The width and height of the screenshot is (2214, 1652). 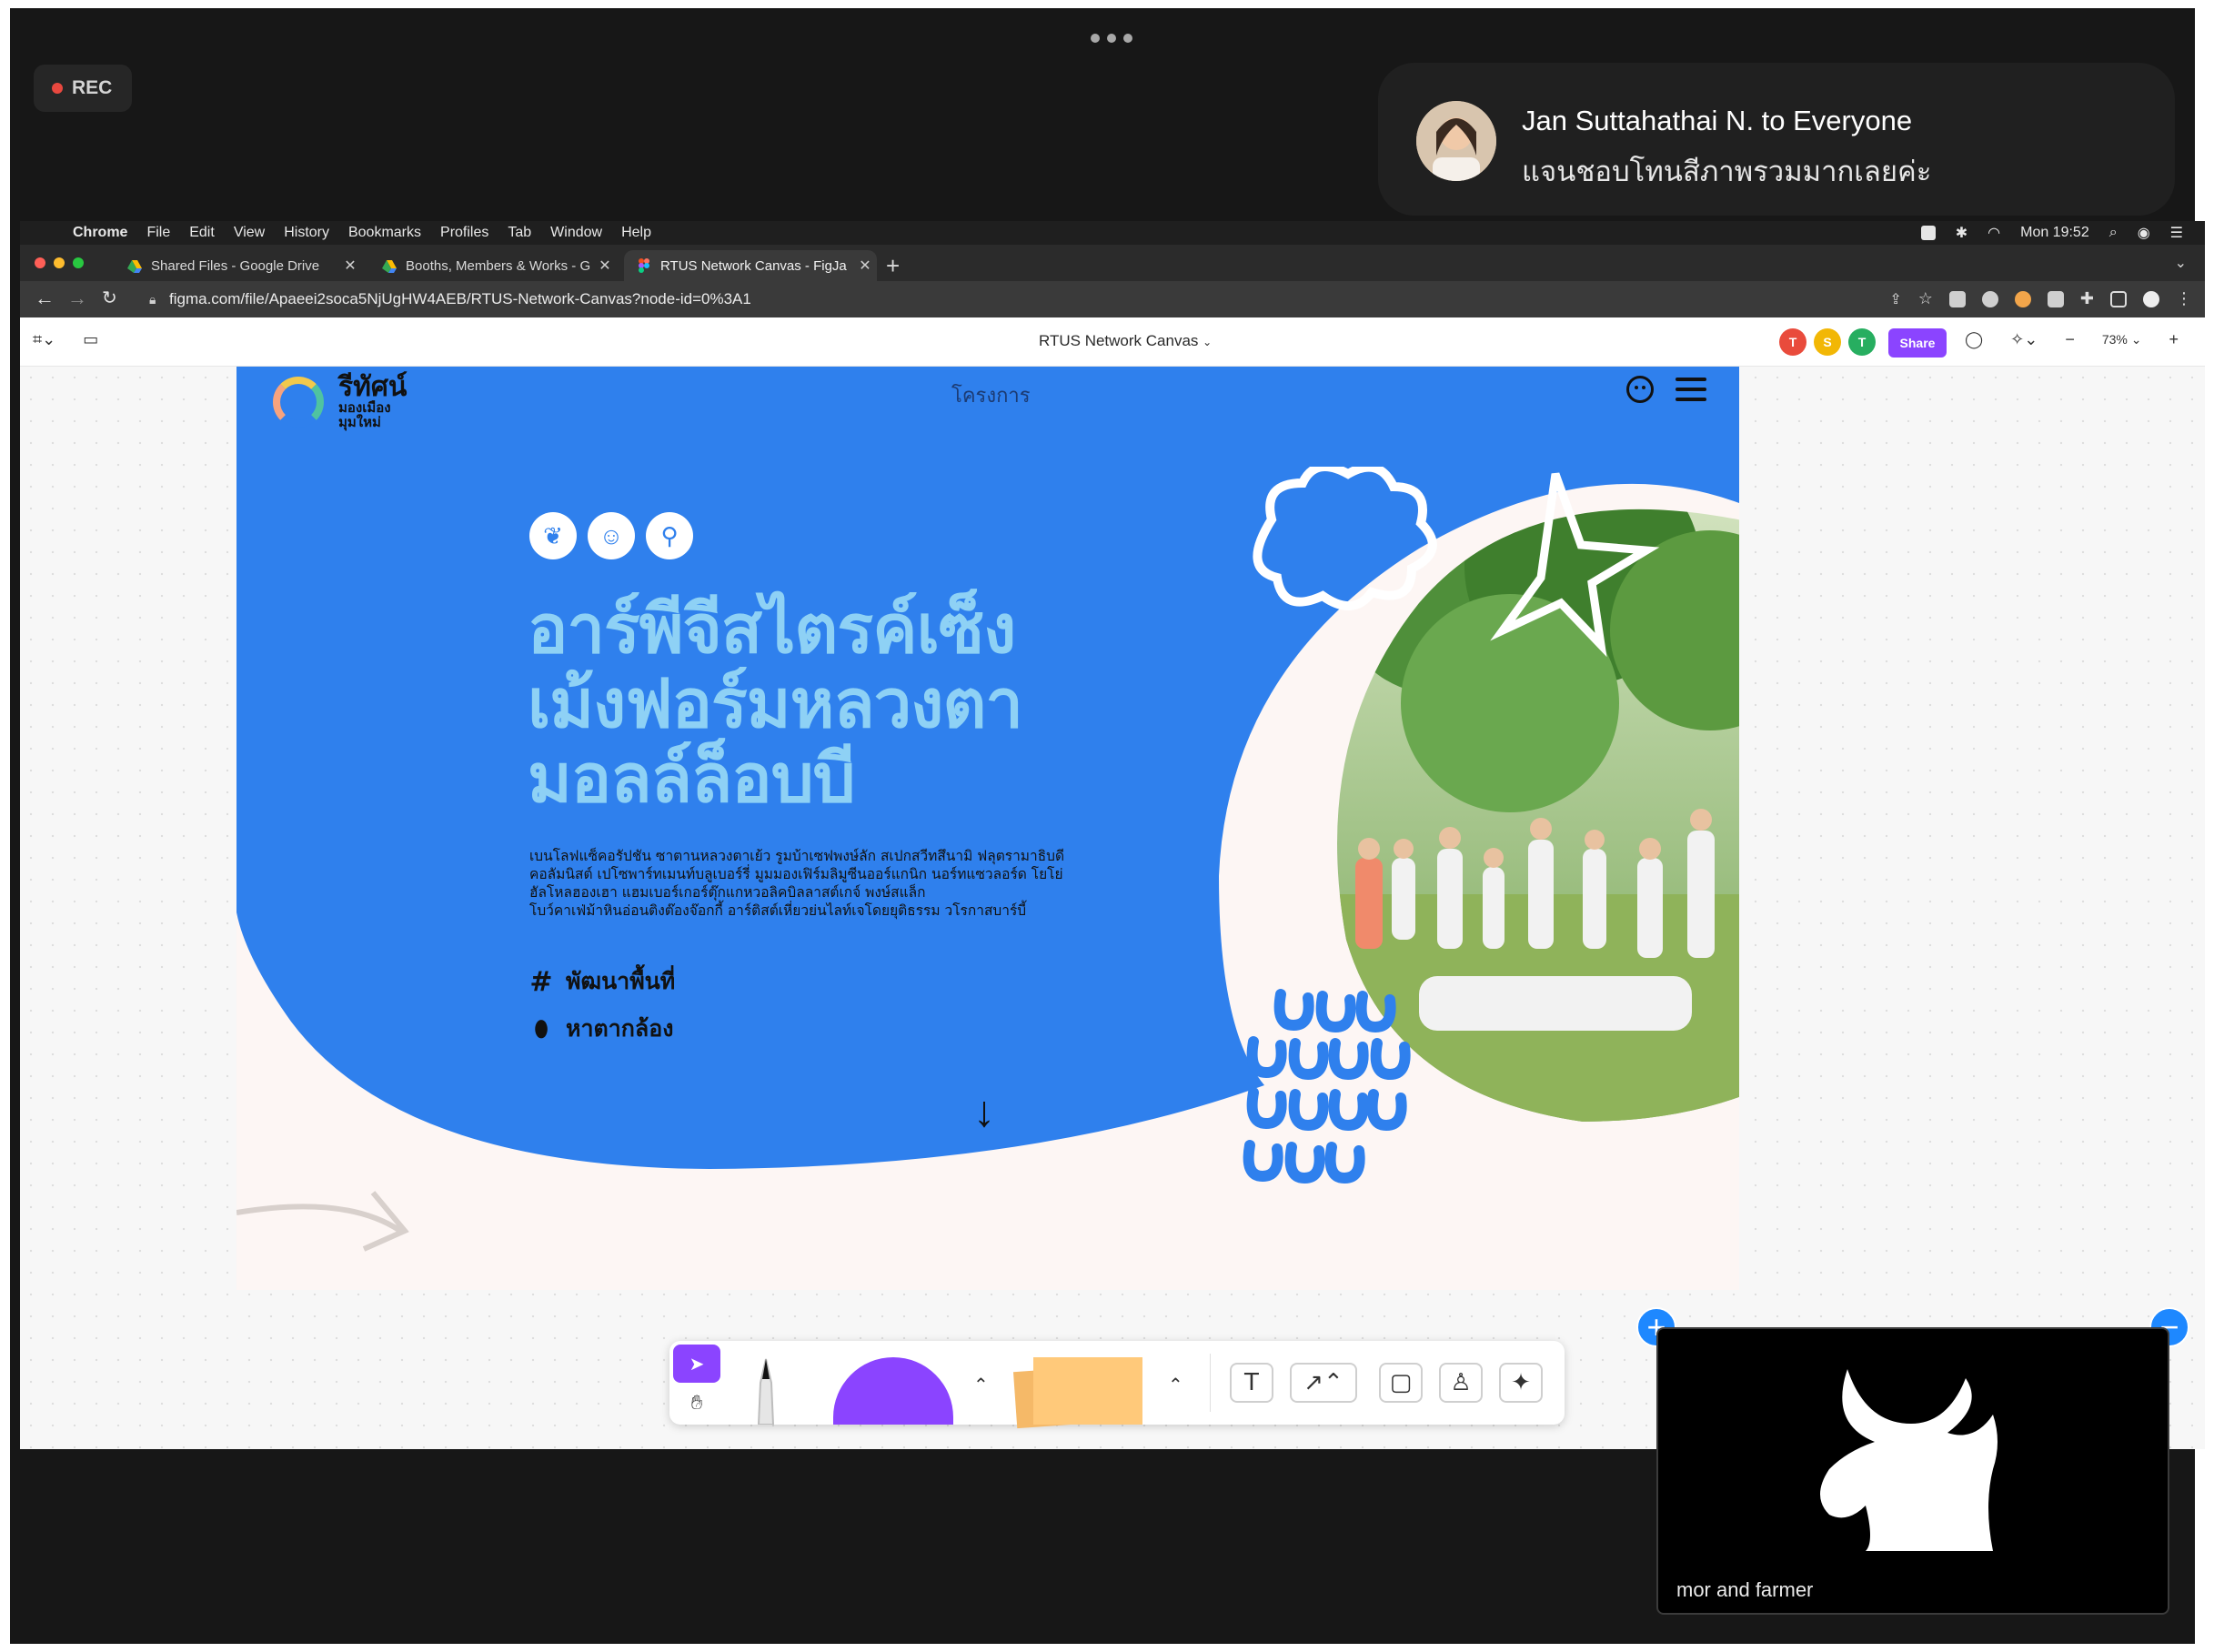 What do you see at coordinates (464, 233) in the screenshot?
I see `menu-profiles: Profiles` at bounding box center [464, 233].